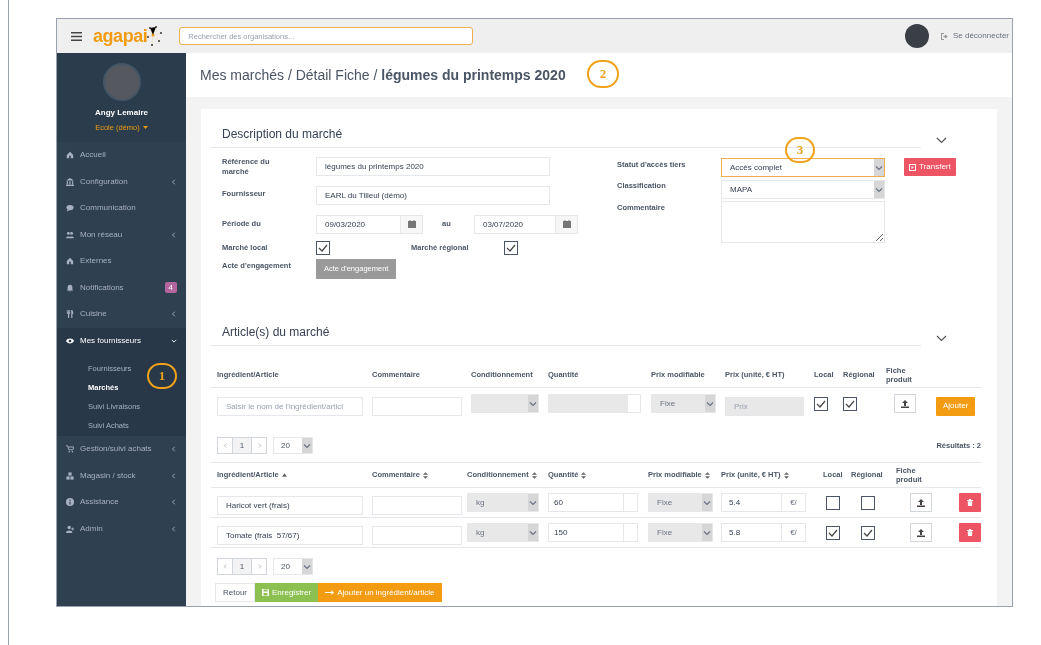 This screenshot has width=1041, height=645. What do you see at coordinates (763, 502) in the screenshot?
I see `price-field: 5.4 €/` at bounding box center [763, 502].